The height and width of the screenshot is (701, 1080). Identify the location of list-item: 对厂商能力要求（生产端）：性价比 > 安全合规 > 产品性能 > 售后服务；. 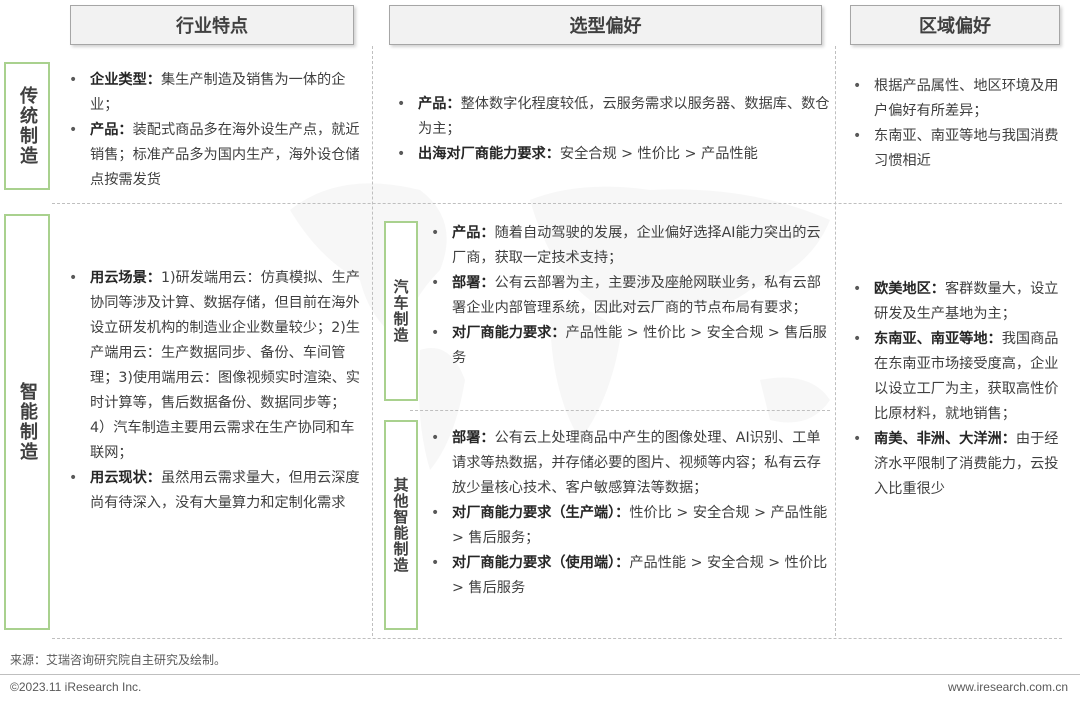
(628, 526).